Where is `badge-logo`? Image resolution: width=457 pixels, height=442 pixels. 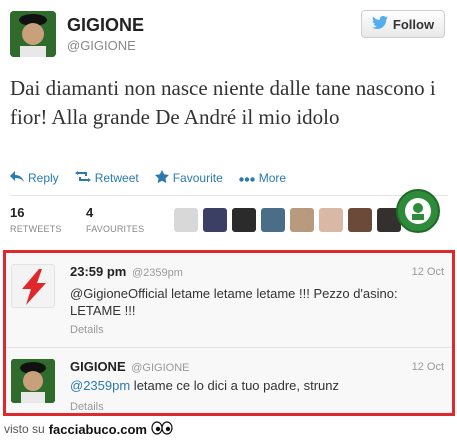
badge-logo is located at coordinates (418, 211).